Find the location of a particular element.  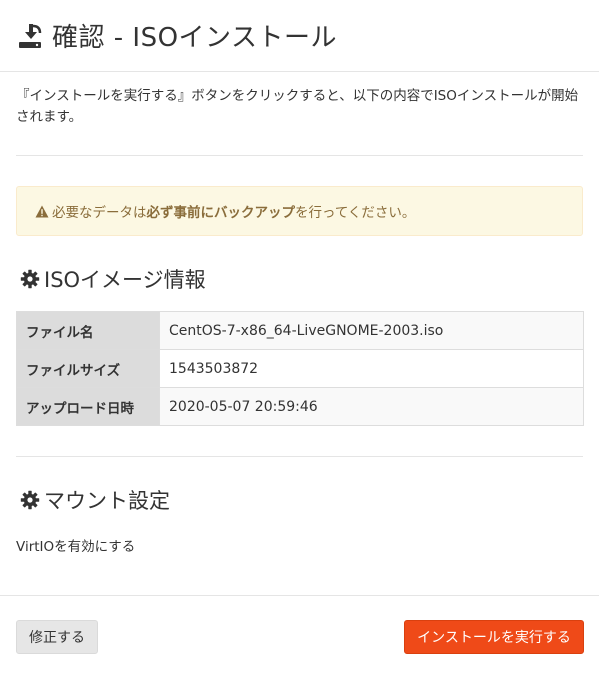

table-cell: CentOS-7-x86_64-LiveGNOME-2003.iso is located at coordinates (371, 330).